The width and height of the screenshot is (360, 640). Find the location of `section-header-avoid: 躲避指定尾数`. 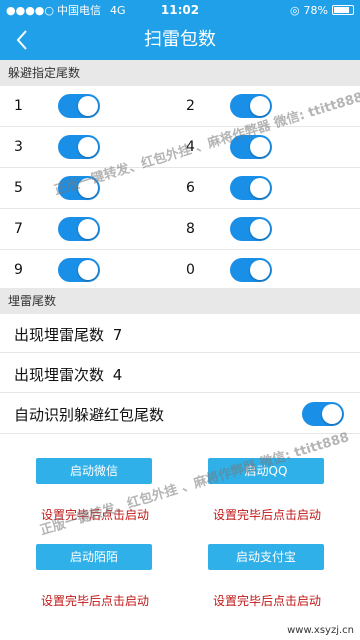

section-header-avoid: 躲避指定尾数 is located at coordinates (180, 73).